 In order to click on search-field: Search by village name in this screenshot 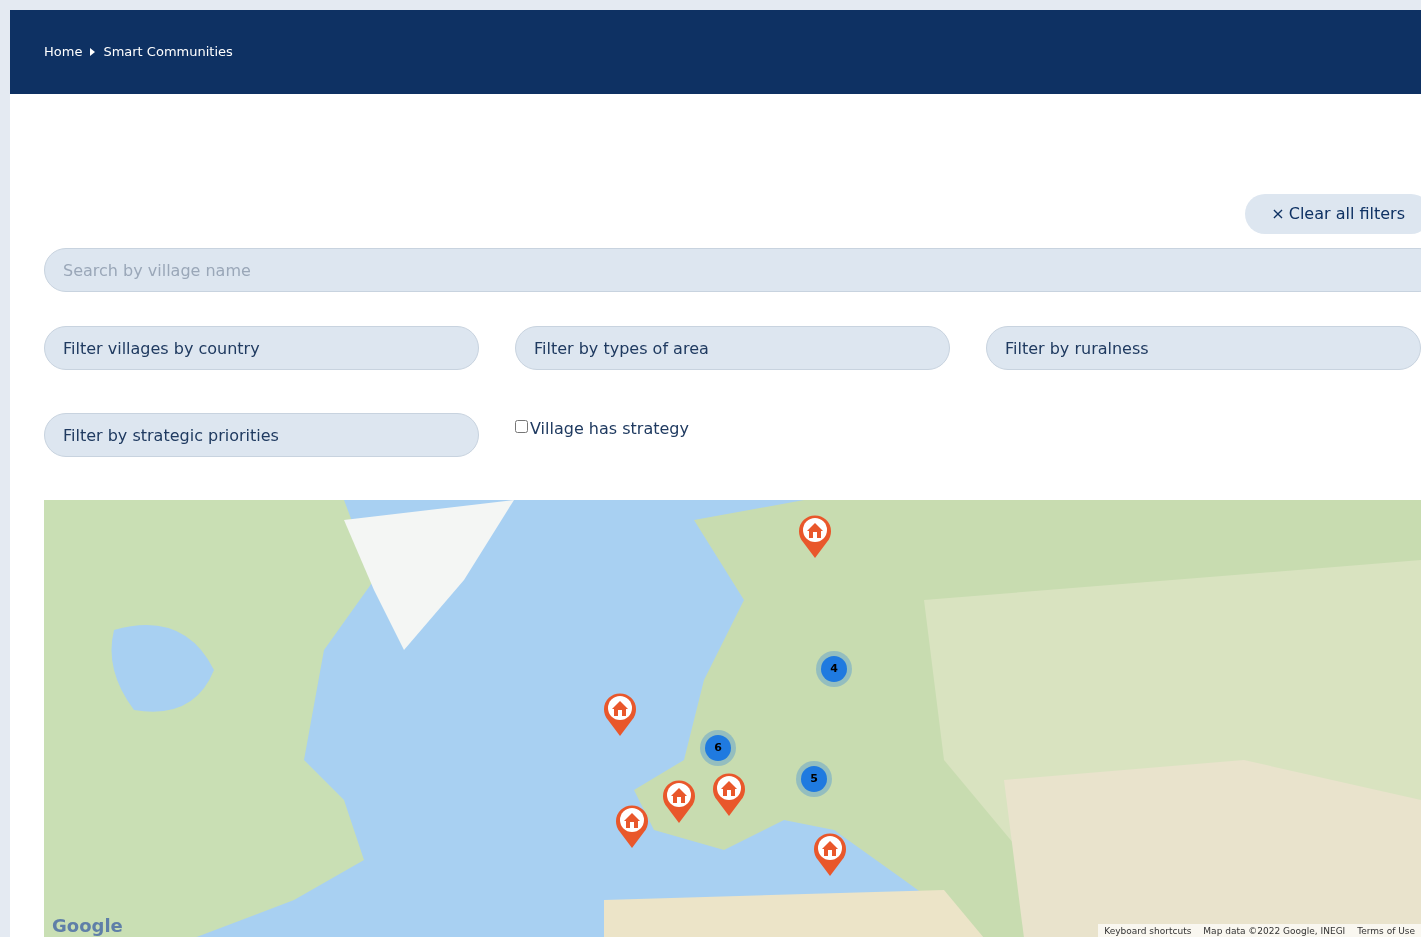, I will do `click(732, 270)`.